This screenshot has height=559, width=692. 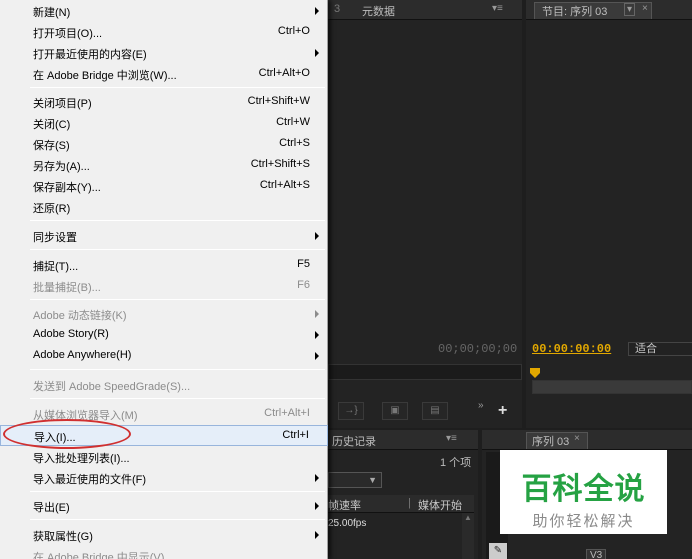 I want to click on menu-item-save-as: 另存为(A)... Ctrl+Shift+S, so click(x=164, y=164).